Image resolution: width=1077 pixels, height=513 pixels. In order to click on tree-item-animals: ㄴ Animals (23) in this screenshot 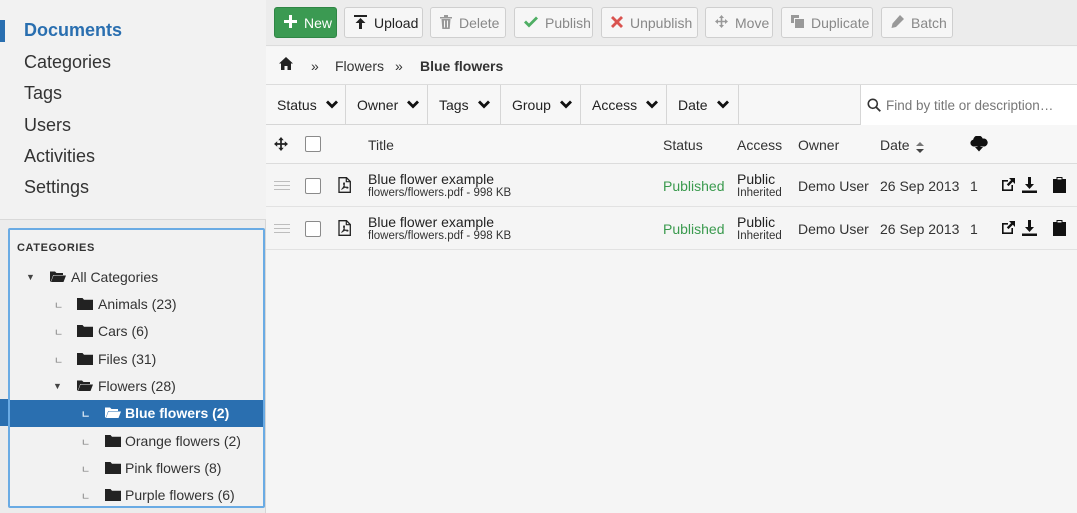, I will do `click(136, 304)`.